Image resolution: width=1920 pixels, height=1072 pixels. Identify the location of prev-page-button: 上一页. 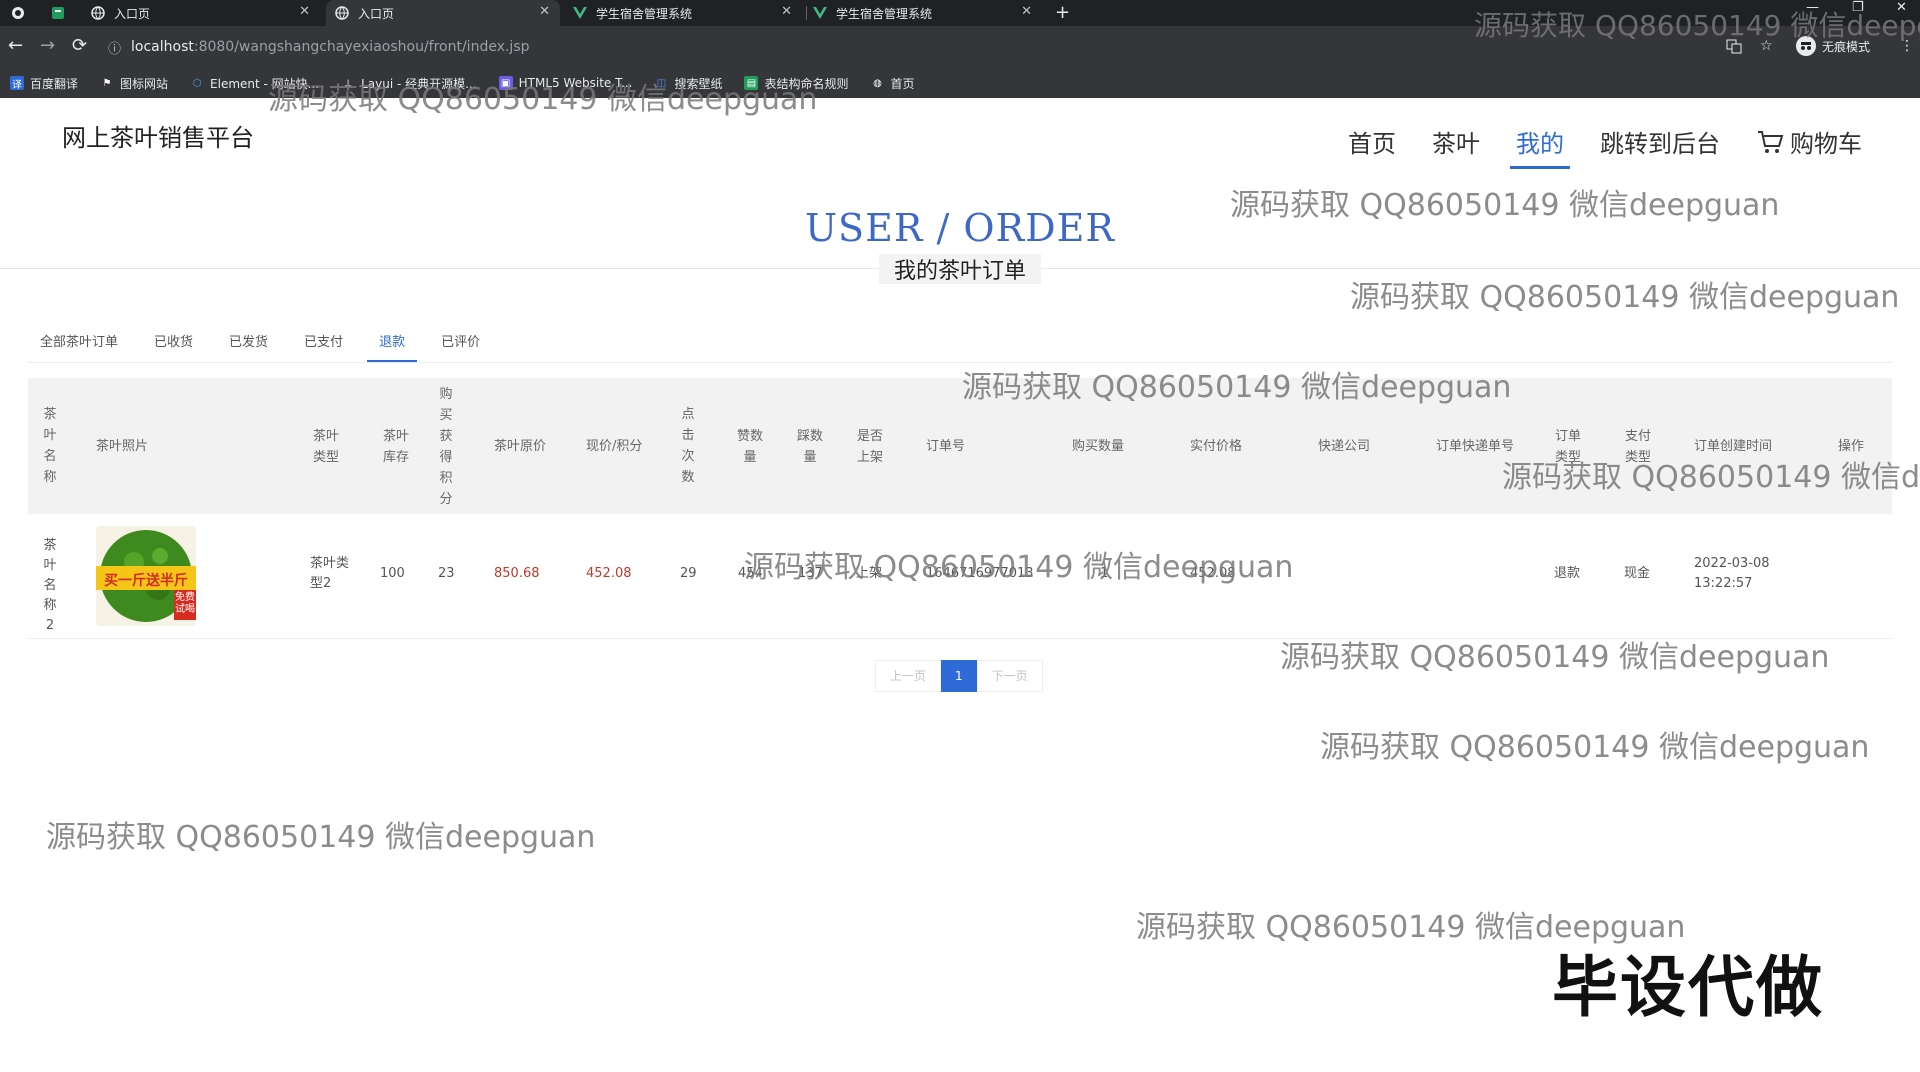
(908, 676).